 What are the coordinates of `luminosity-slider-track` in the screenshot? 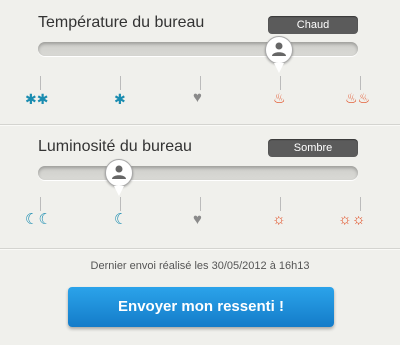 It's located at (198, 173).